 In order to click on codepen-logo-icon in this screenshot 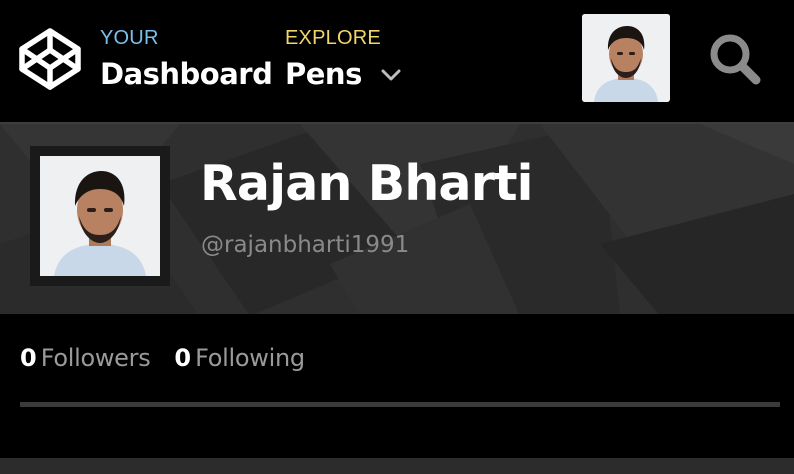, I will do `click(50, 59)`.